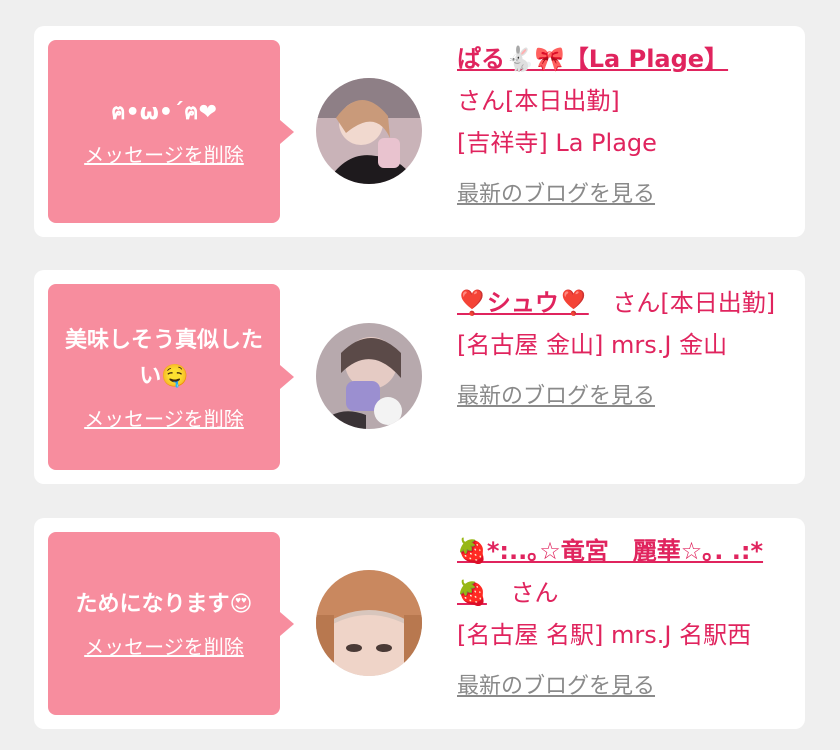  What do you see at coordinates (534, 593) in the screenshot?
I see `cast-status: さん` at bounding box center [534, 593].